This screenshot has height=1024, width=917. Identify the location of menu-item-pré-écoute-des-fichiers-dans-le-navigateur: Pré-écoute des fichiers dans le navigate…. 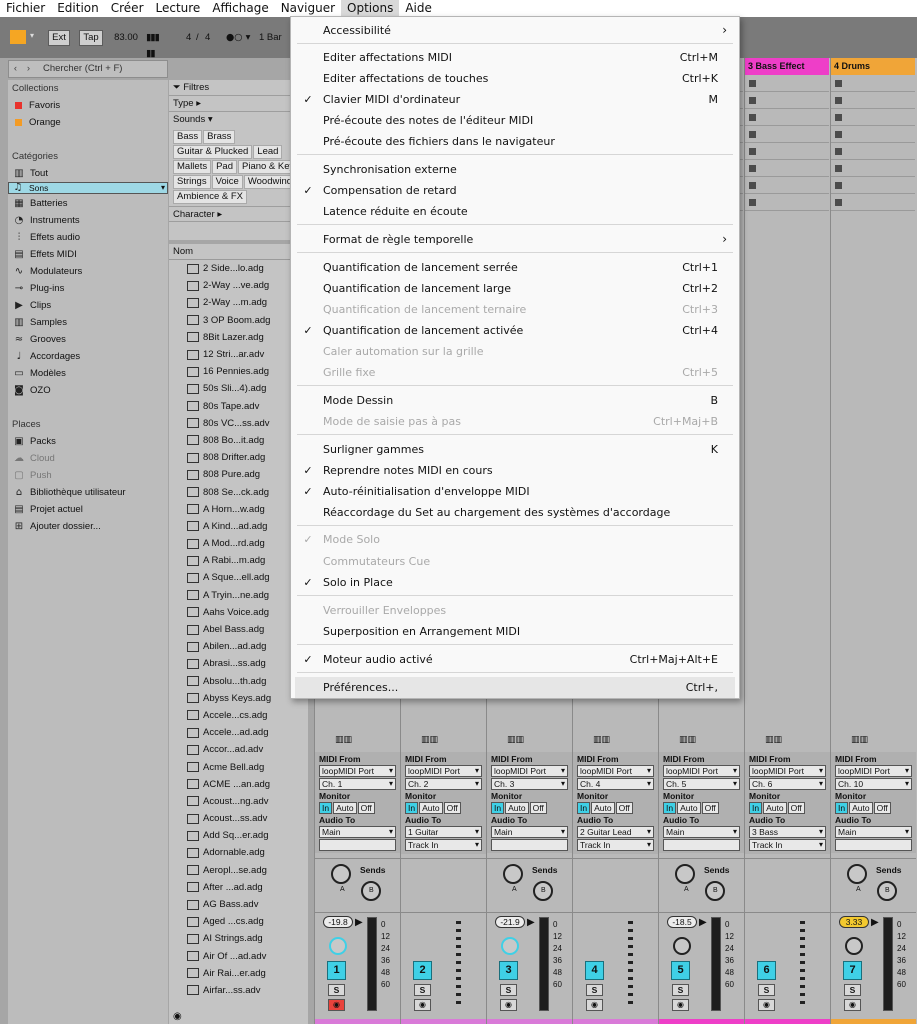
(515, 141).